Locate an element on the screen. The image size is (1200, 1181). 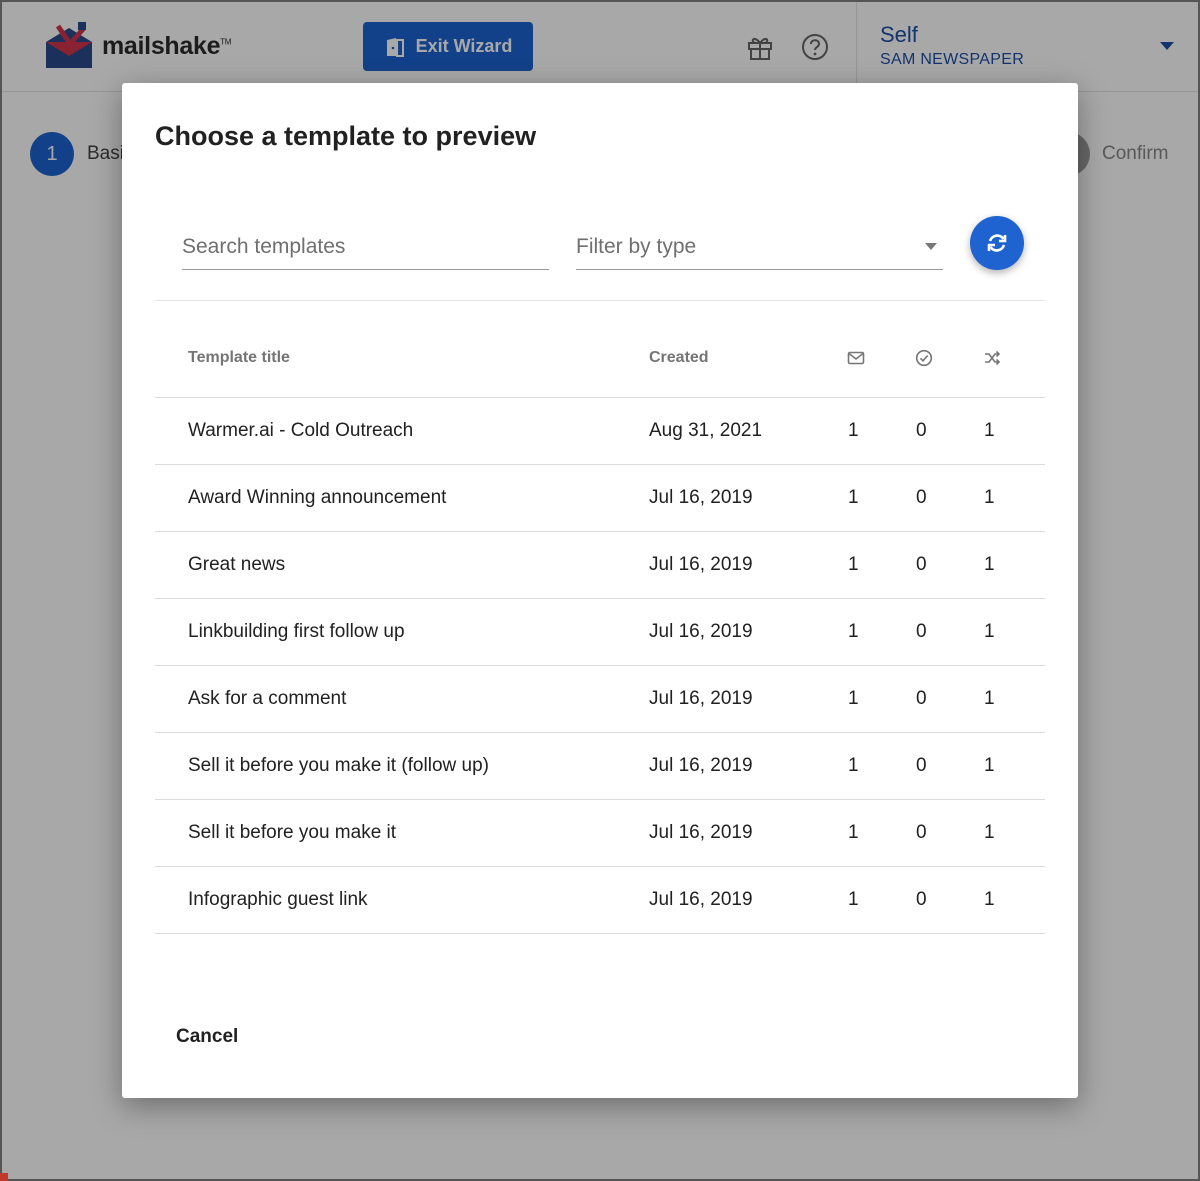
check-circle-icon is located at coordinates (924, 358).